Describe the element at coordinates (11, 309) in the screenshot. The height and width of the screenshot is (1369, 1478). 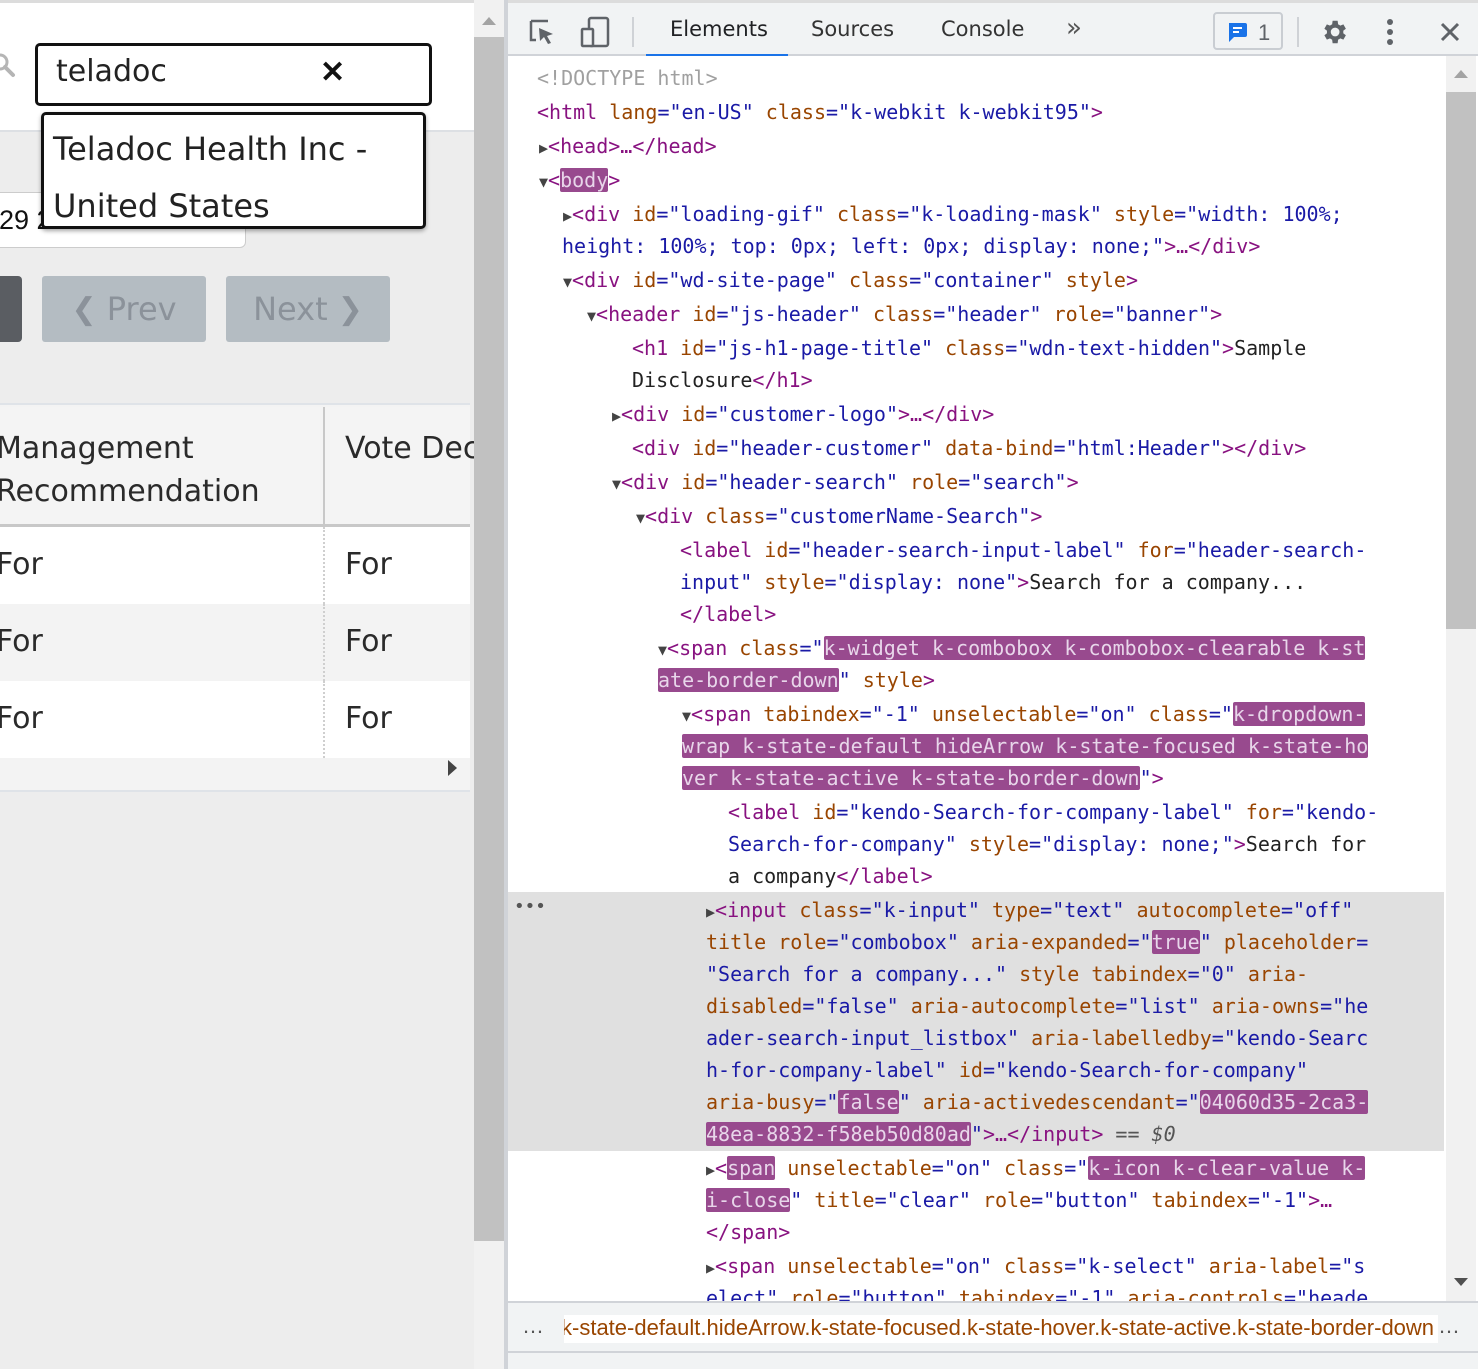
I see `action-button` at that location.